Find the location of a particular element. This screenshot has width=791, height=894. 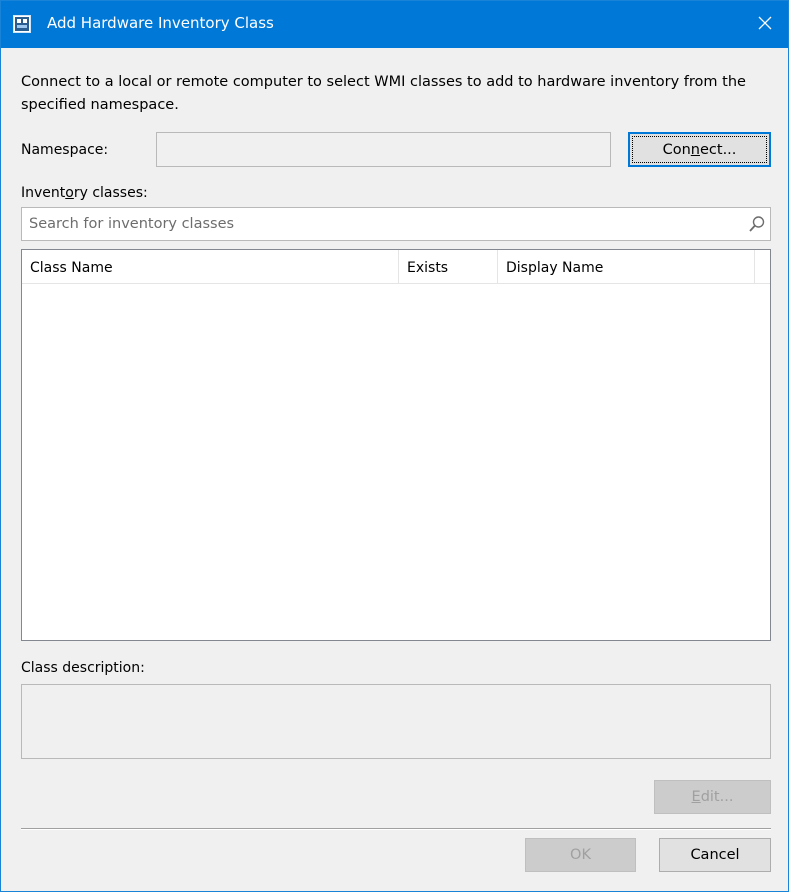

ok-button: OK is located at coordinates (580, 855).